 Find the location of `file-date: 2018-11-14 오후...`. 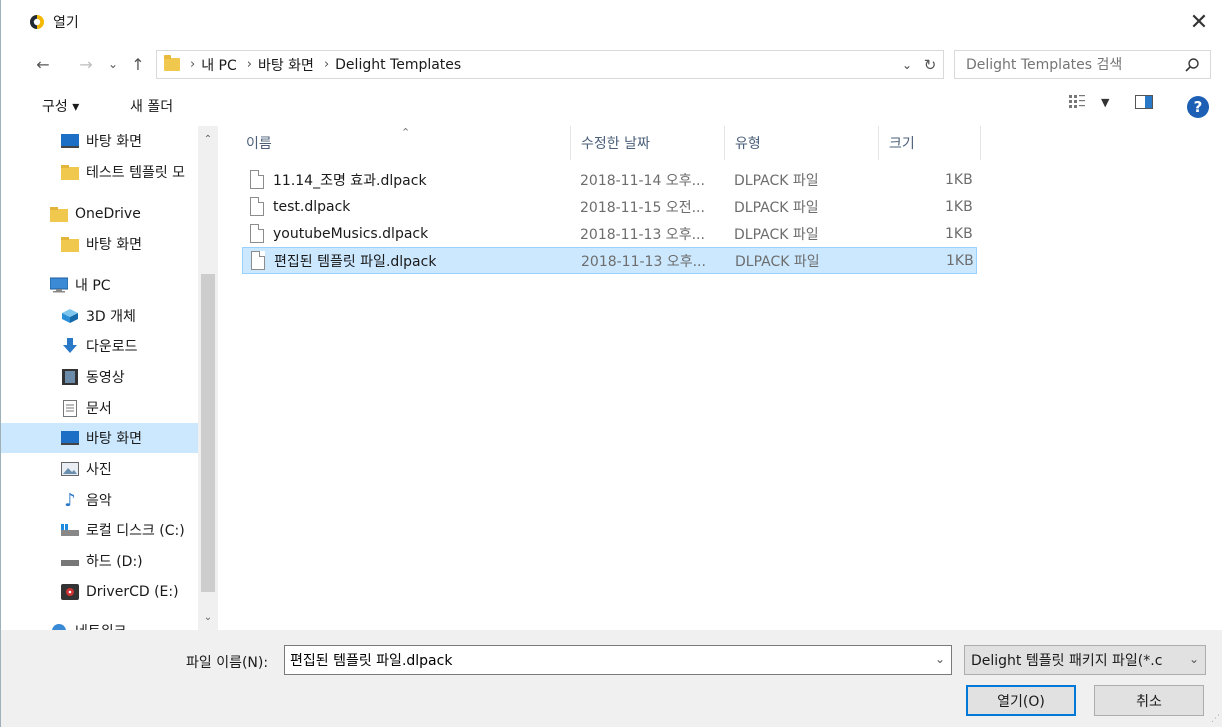

file-date: 2018-11-14 오후... is located at coordinates (642, 180).